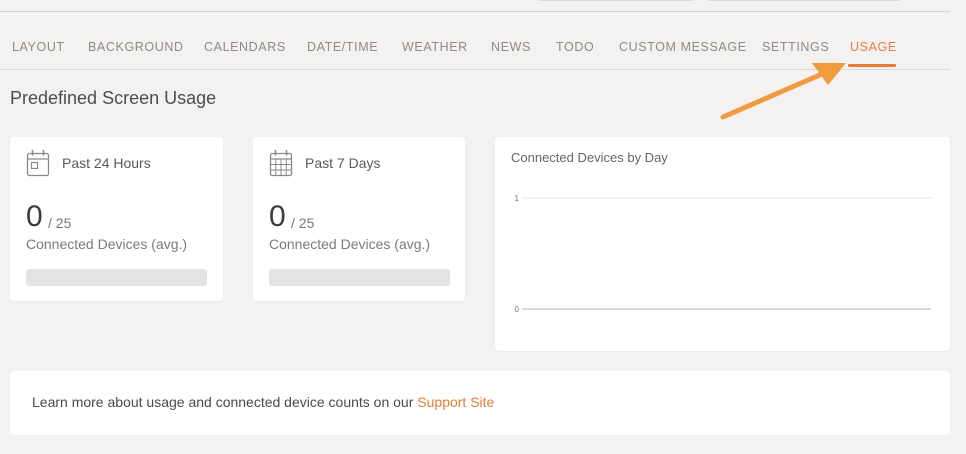  Describe the element at coordinates (517, 198) in the screenshot. I see `y-tick-label: 1` at that location.